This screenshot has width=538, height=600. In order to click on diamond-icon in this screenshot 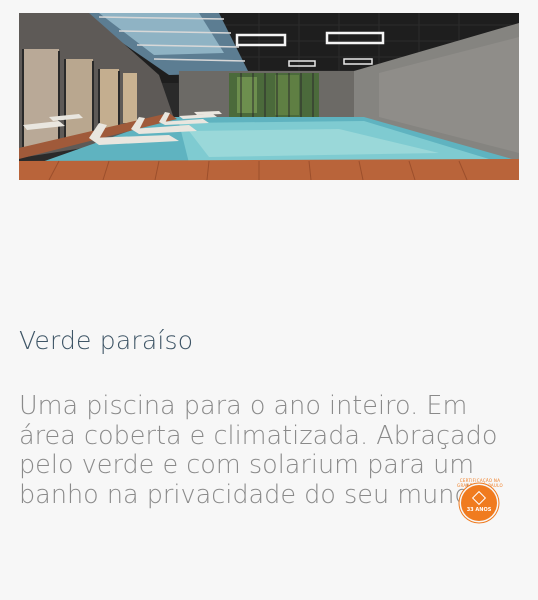, I will do `click(479, 498)`.